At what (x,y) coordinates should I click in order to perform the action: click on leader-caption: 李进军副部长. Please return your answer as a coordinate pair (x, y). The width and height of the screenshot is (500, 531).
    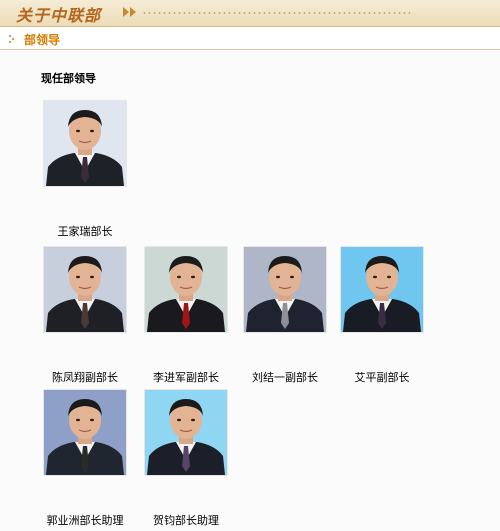
    Looking at the image, I should click on (186, 377).